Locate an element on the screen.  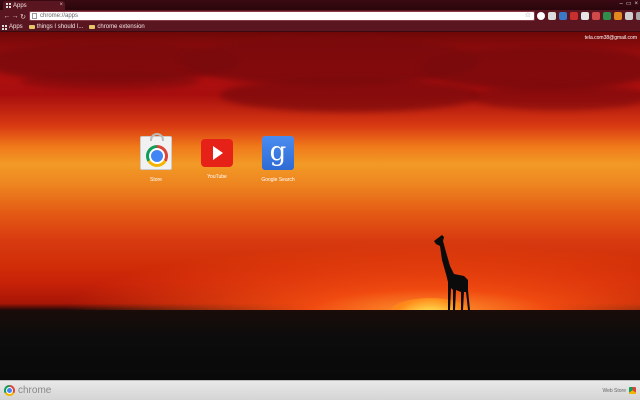
app-store: Store is located at coordinates (156, 158).